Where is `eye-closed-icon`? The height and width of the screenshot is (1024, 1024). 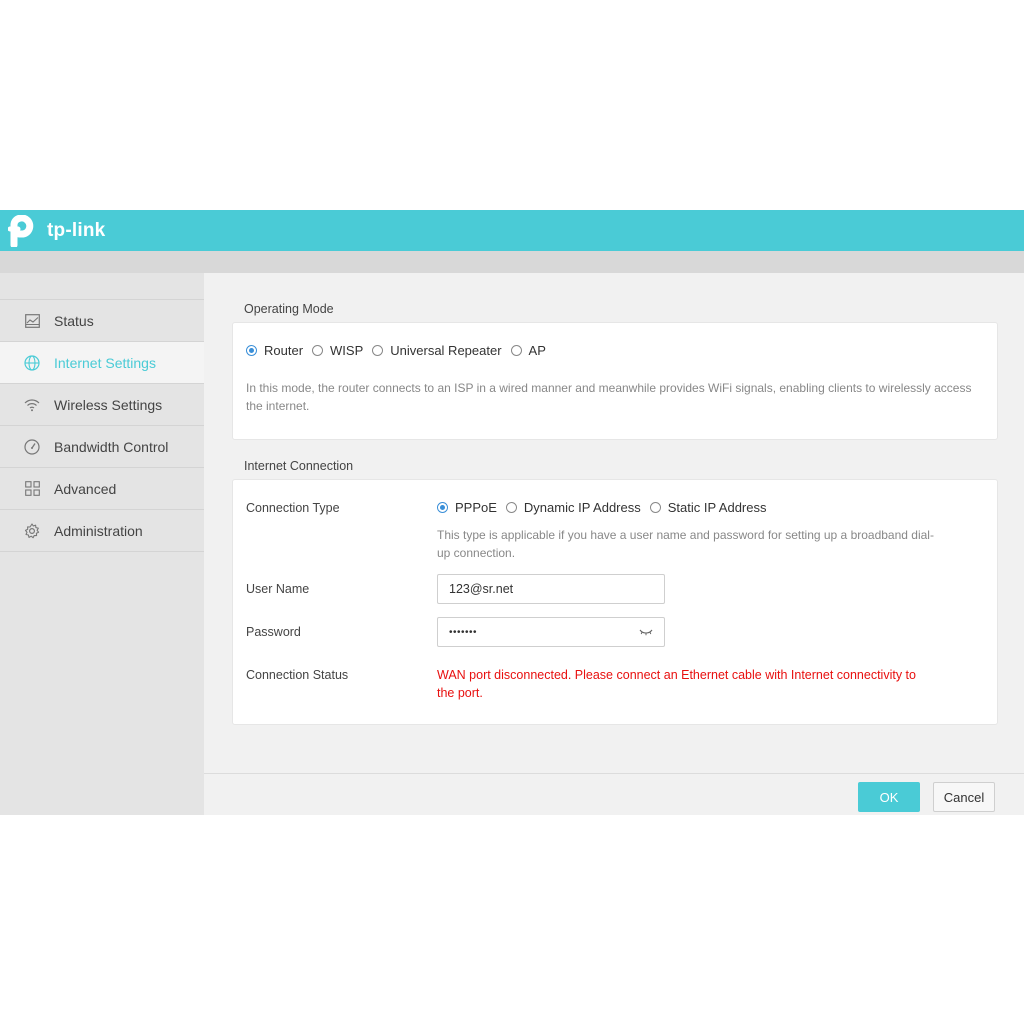
eye-closed-icon is located at coordinates (646, 632).